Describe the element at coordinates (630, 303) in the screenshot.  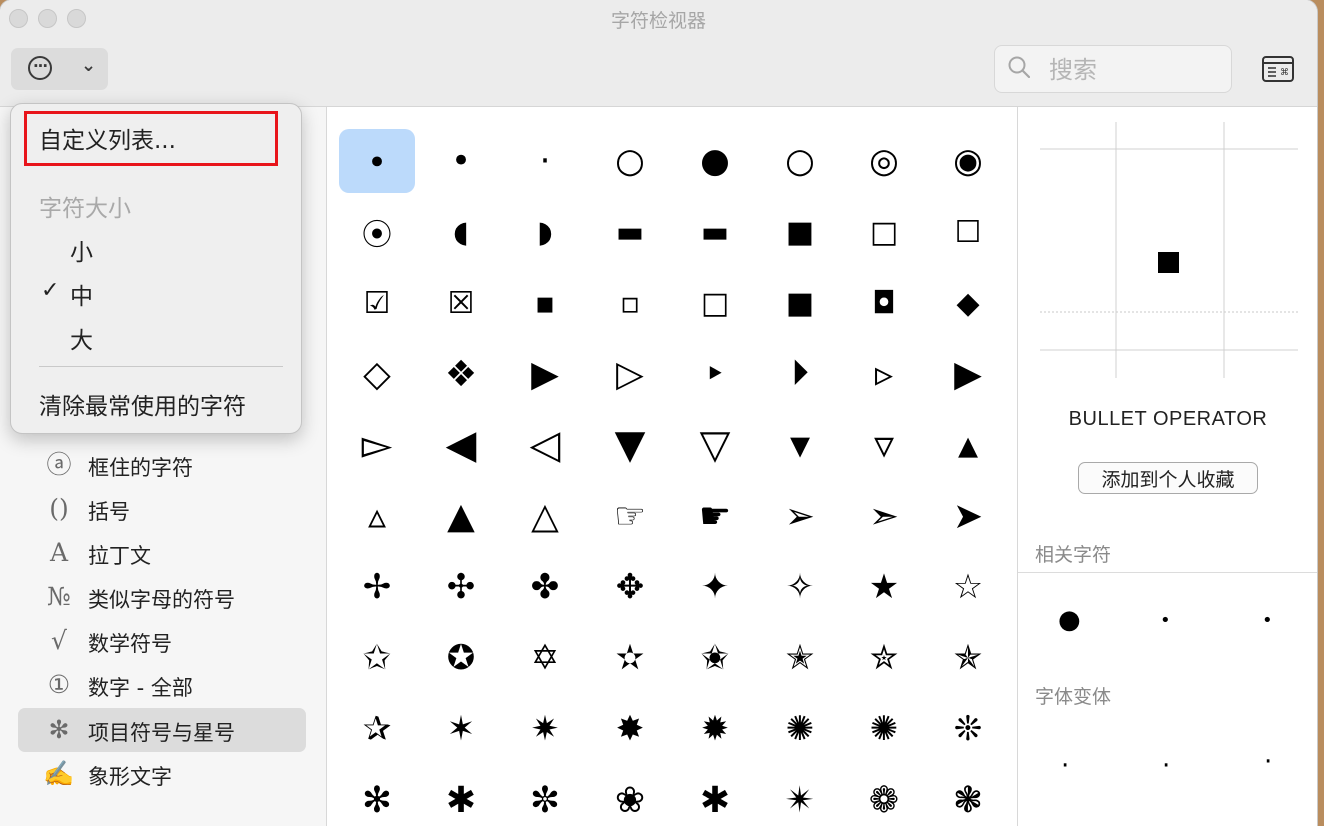
I see `grid-char: ▫` at that location.